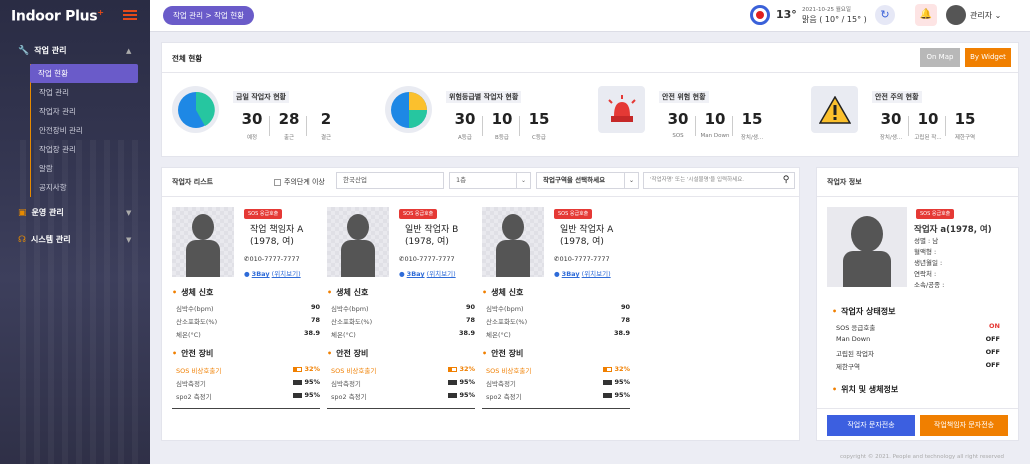 This screenshot has width=1030, height=464. What do you see at coordinates (834, 109) in the screenshot?
I see `warning-icon` at bounding box center [834, 109].